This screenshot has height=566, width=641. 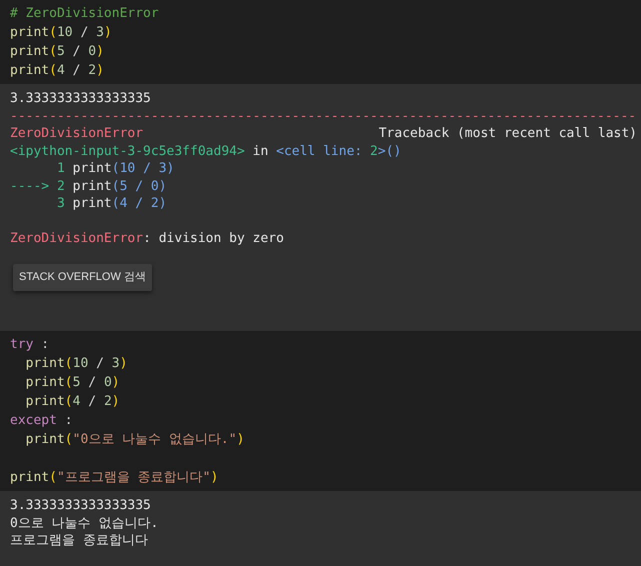 What do you see at coordinates (320, 42) in the screenshot?
I see `code-cell: # ZeroDivisionError print(10 / 3) print(5 / 0) print(4 / 2)` at bounding box center [320, 42].